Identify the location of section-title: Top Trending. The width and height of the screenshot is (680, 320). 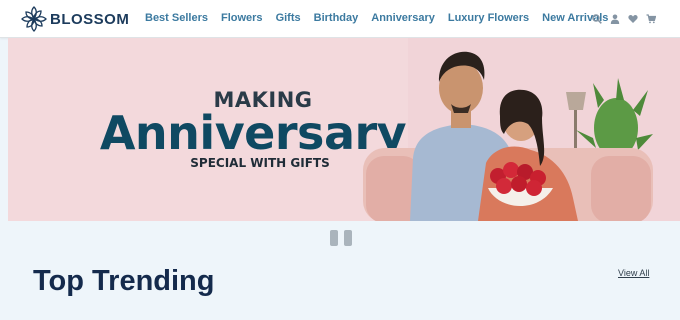
(124, 281).